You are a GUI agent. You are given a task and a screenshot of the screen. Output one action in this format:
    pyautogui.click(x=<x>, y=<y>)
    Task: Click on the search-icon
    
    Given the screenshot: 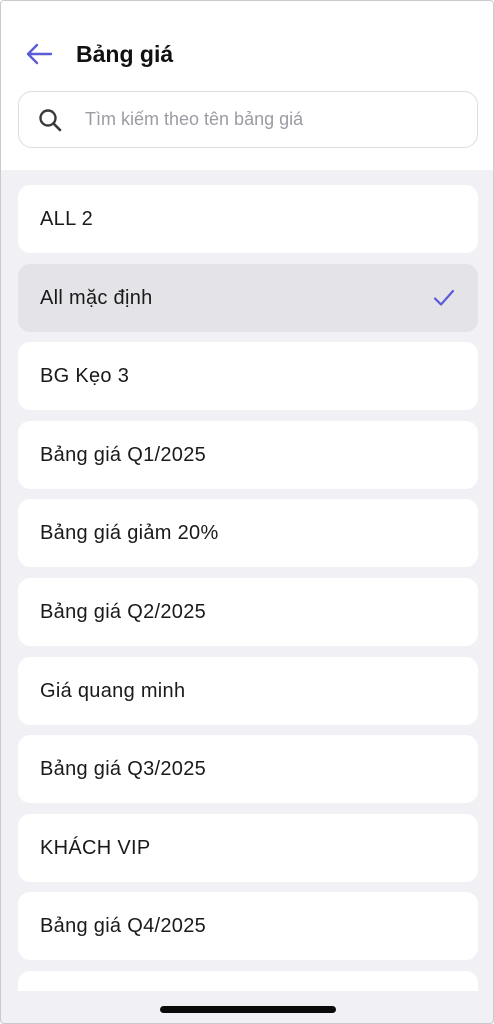 What is the action you would take?
    pyautogui.click(x=50, y=120)
    